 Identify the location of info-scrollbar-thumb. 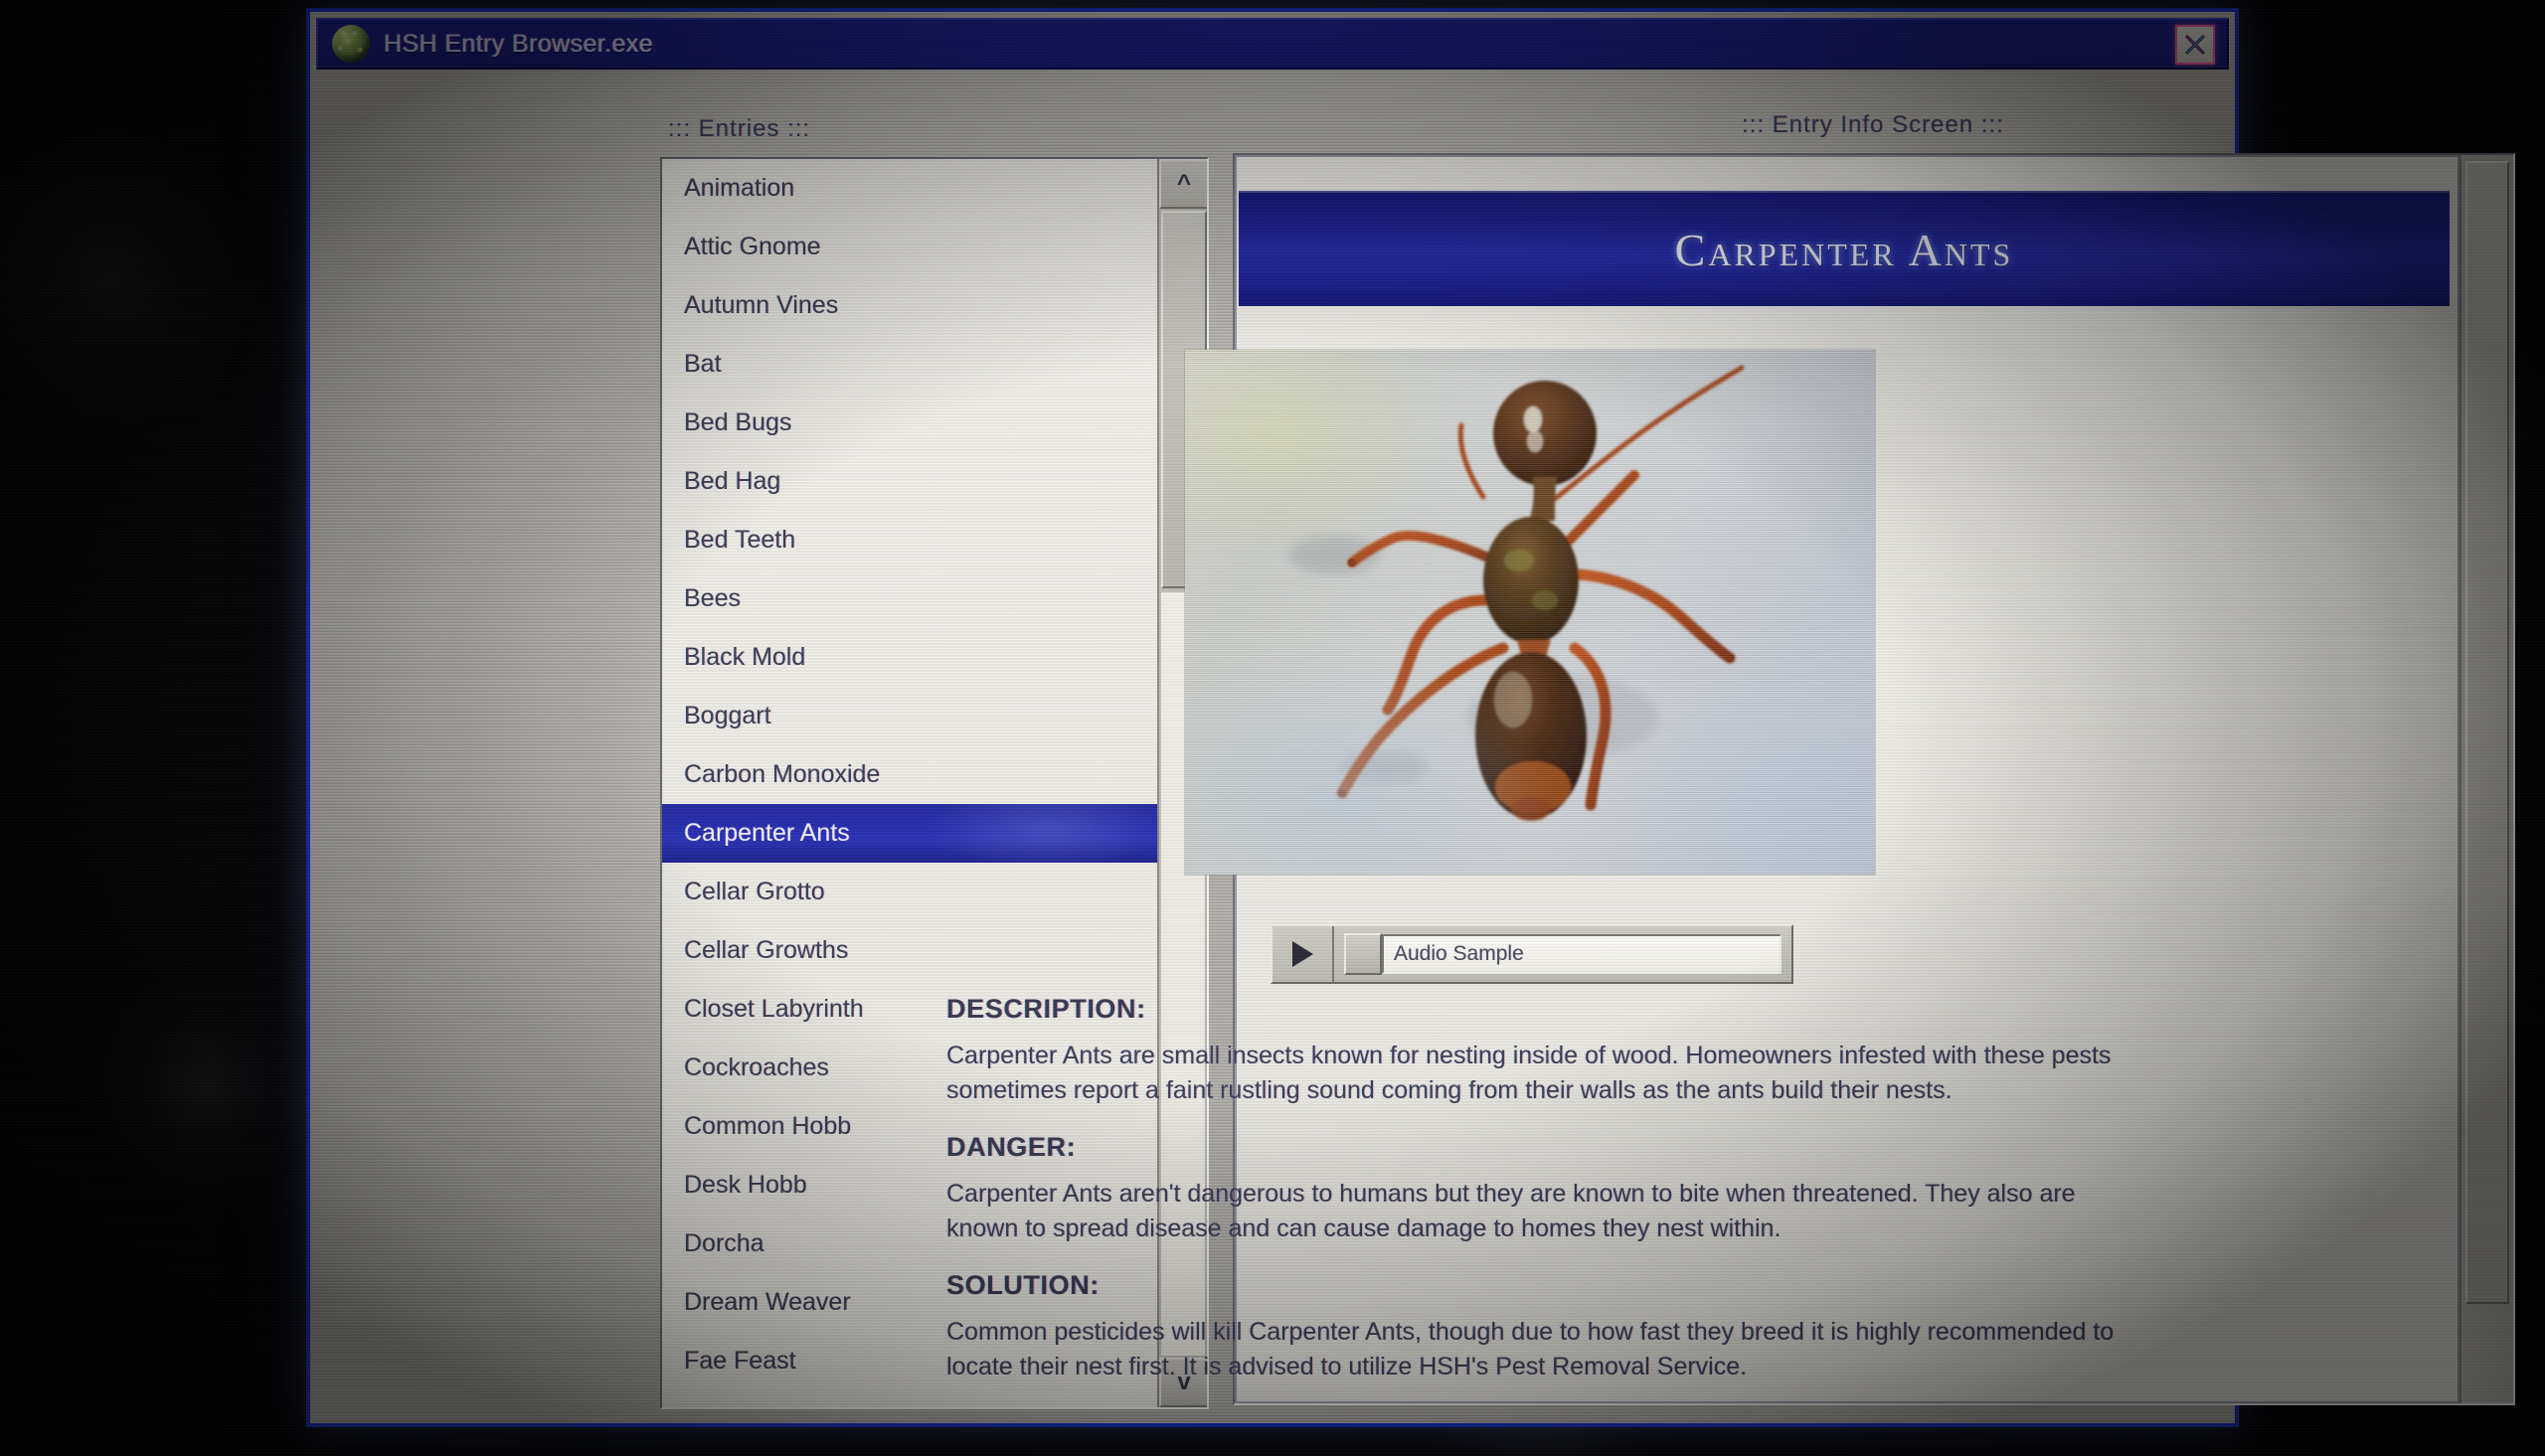
(2487, 732).